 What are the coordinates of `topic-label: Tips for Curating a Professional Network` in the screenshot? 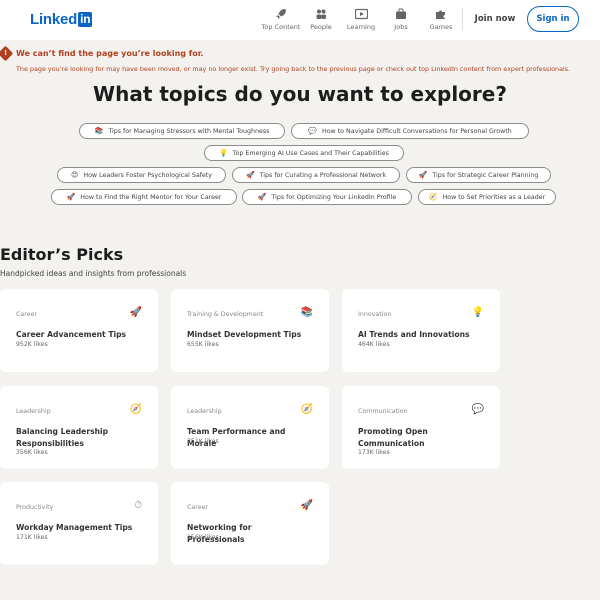 It's located at (323, 175).